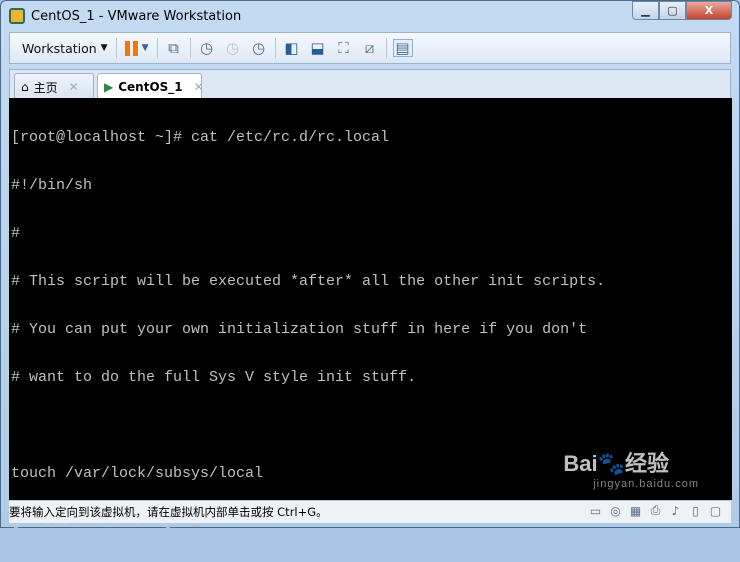 The image size is (740, 562). I want to click on vmware-app-icon, so click(17, 16).